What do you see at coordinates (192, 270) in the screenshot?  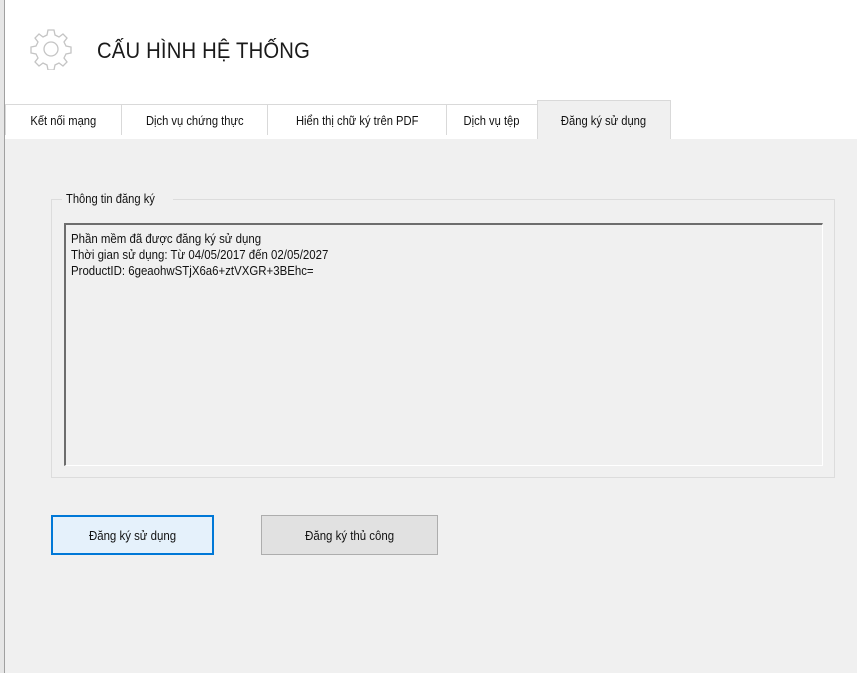 I see `product-id-line: ProductID: 6geaohwSTjX6a6+ztVXGR+3BEhc=` at bounding box center [192, 270].